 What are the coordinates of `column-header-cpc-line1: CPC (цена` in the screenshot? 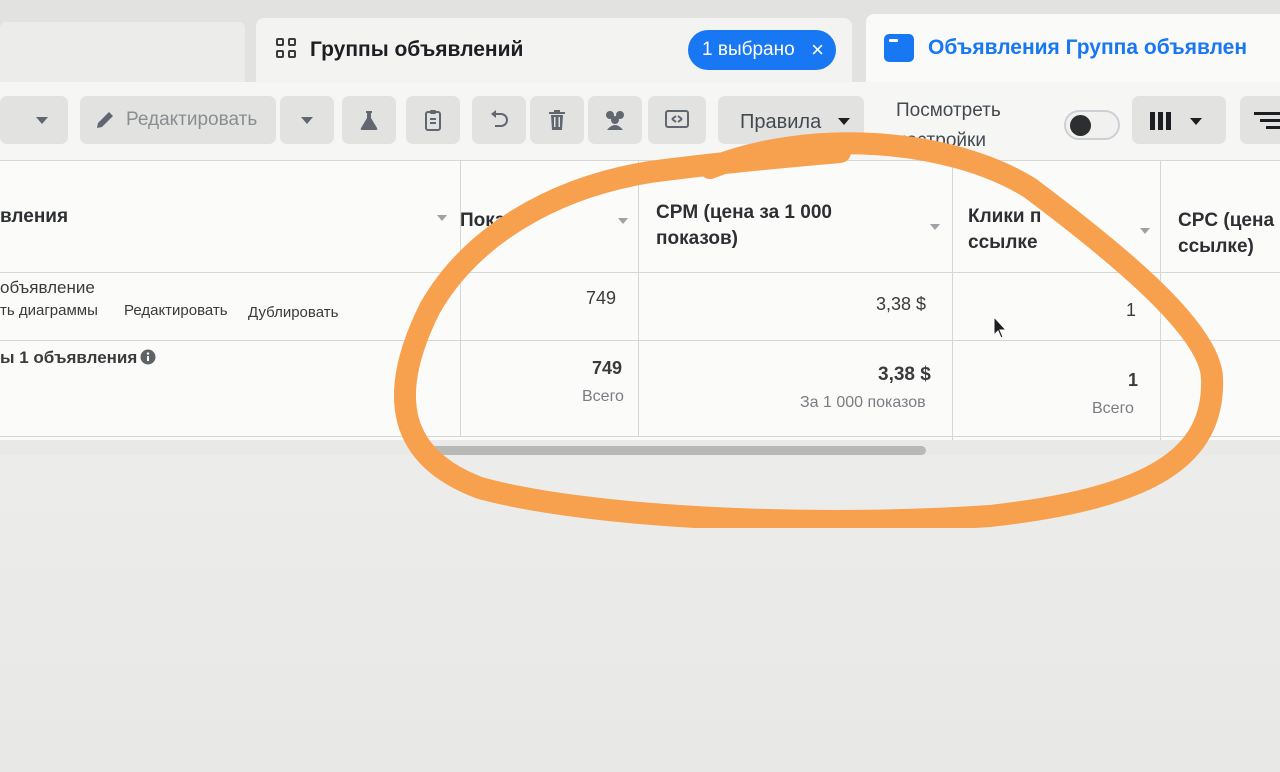 It's located at (1226, 220).